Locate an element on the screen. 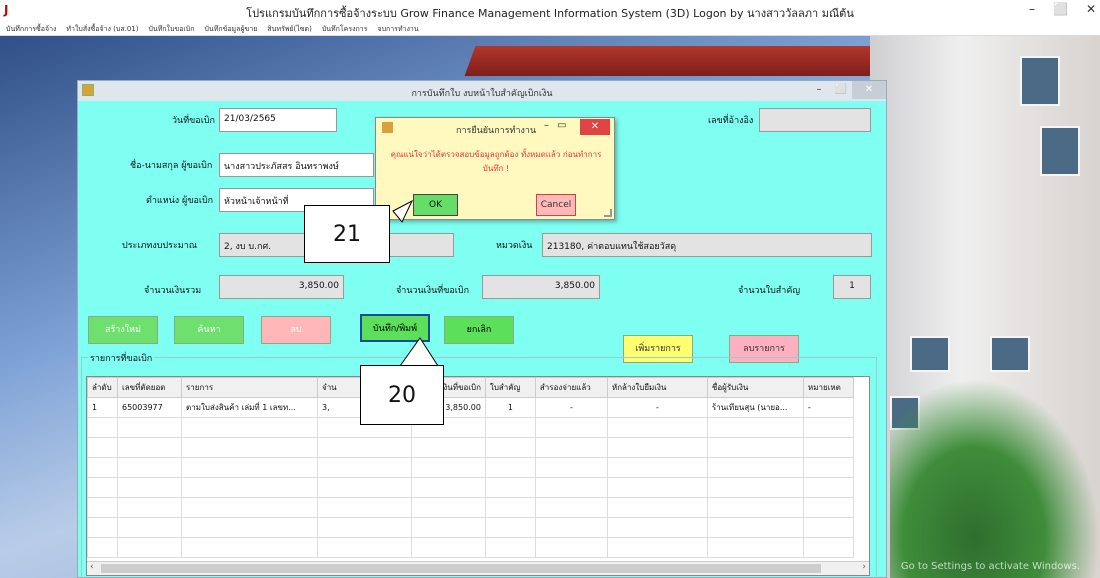 This screenshot has height=578, width=1100. resize-grip-icon is located at coordinates (608, 213).